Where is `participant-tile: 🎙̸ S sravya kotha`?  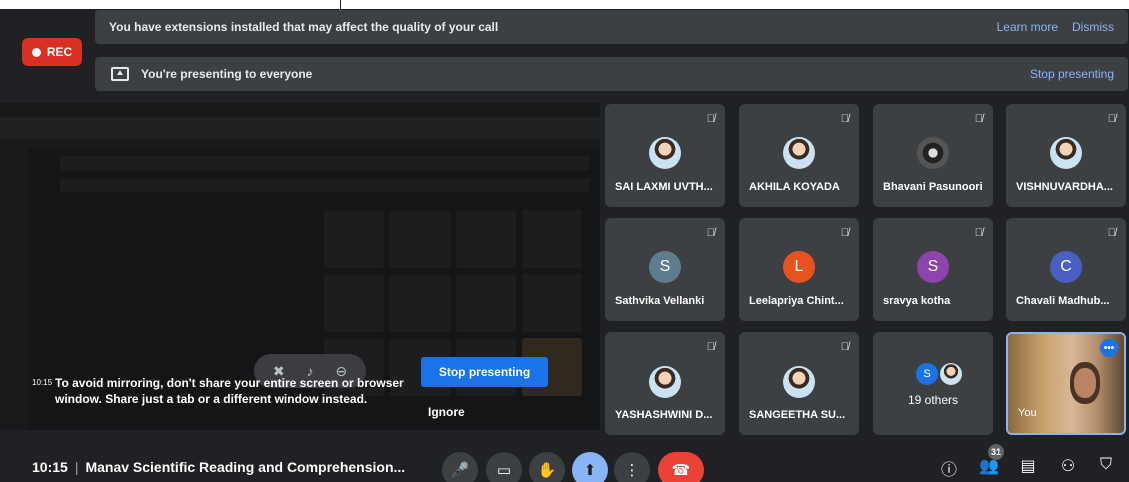
participant-tile: 🎙̸ S sravya kotha is located at coordinates (933, 269).